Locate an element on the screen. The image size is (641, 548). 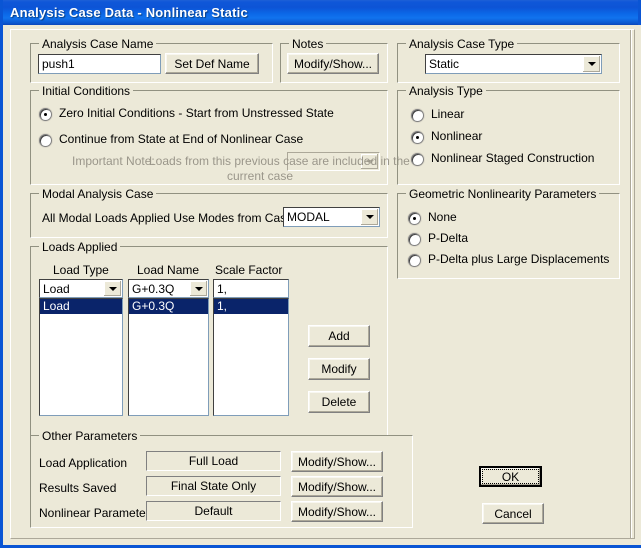
radio-zero-initial-conditions is located at coordinates (45, 114).